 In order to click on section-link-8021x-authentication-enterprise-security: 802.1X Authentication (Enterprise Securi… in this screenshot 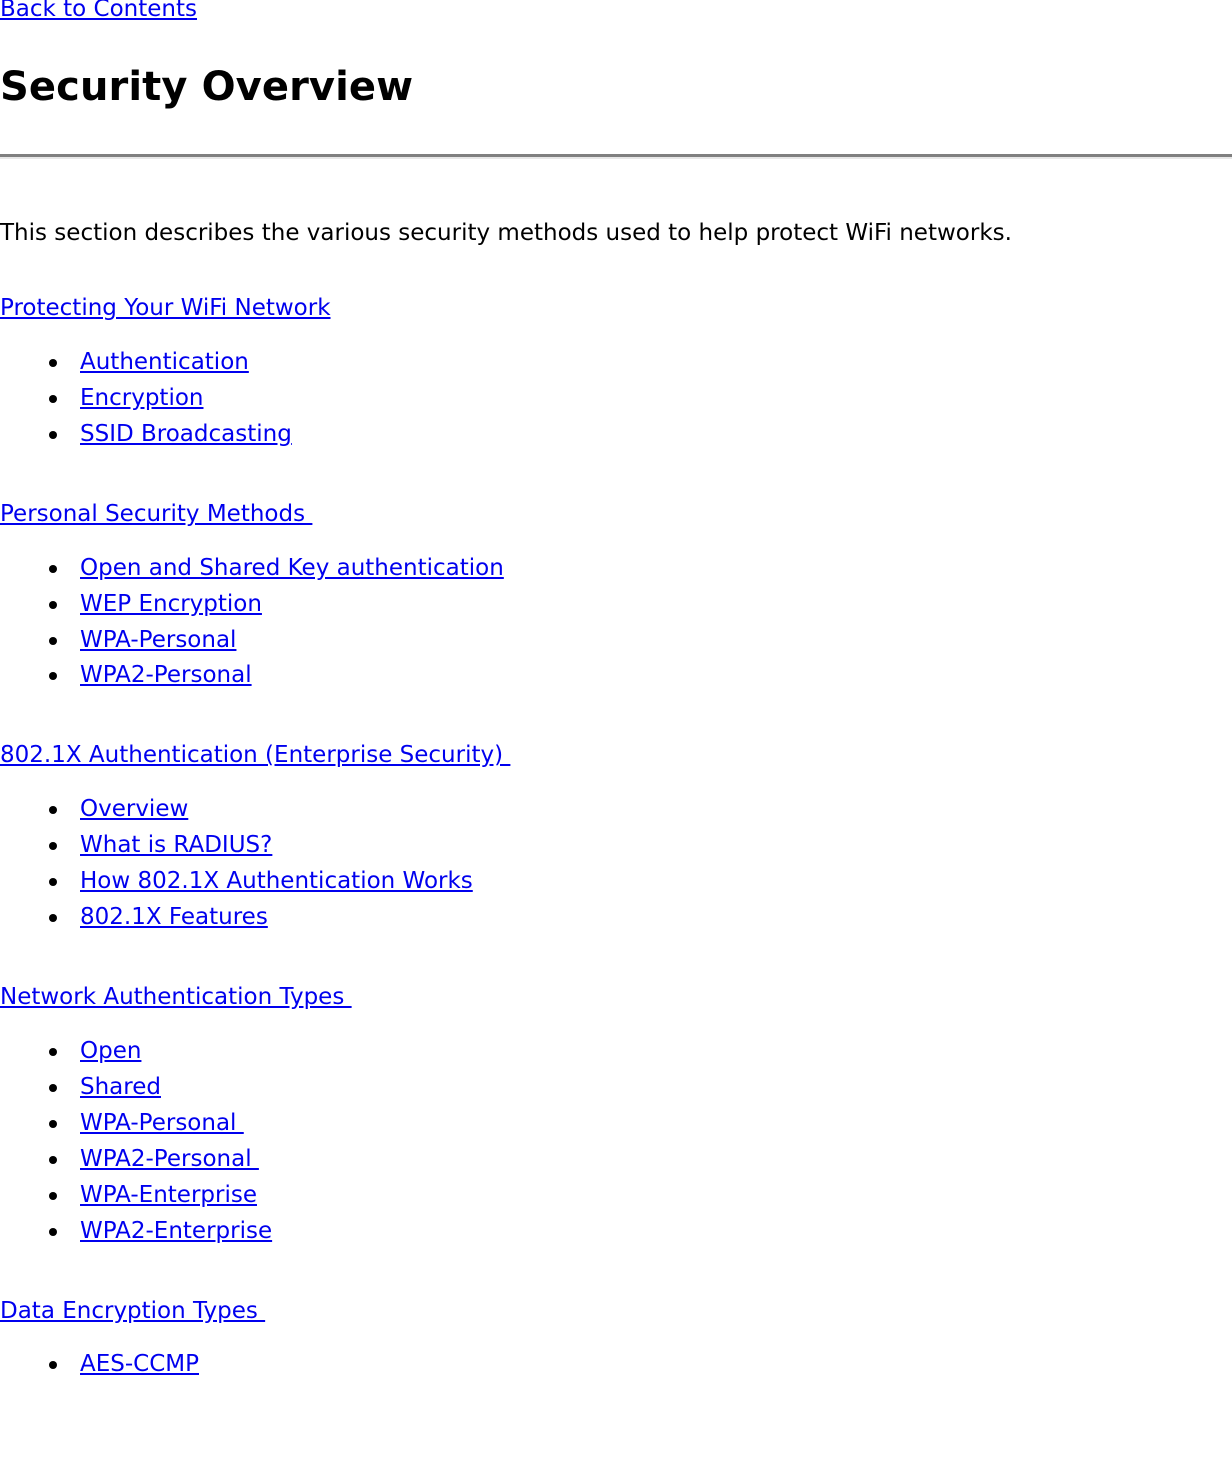, I will do `click(255, 755)`.